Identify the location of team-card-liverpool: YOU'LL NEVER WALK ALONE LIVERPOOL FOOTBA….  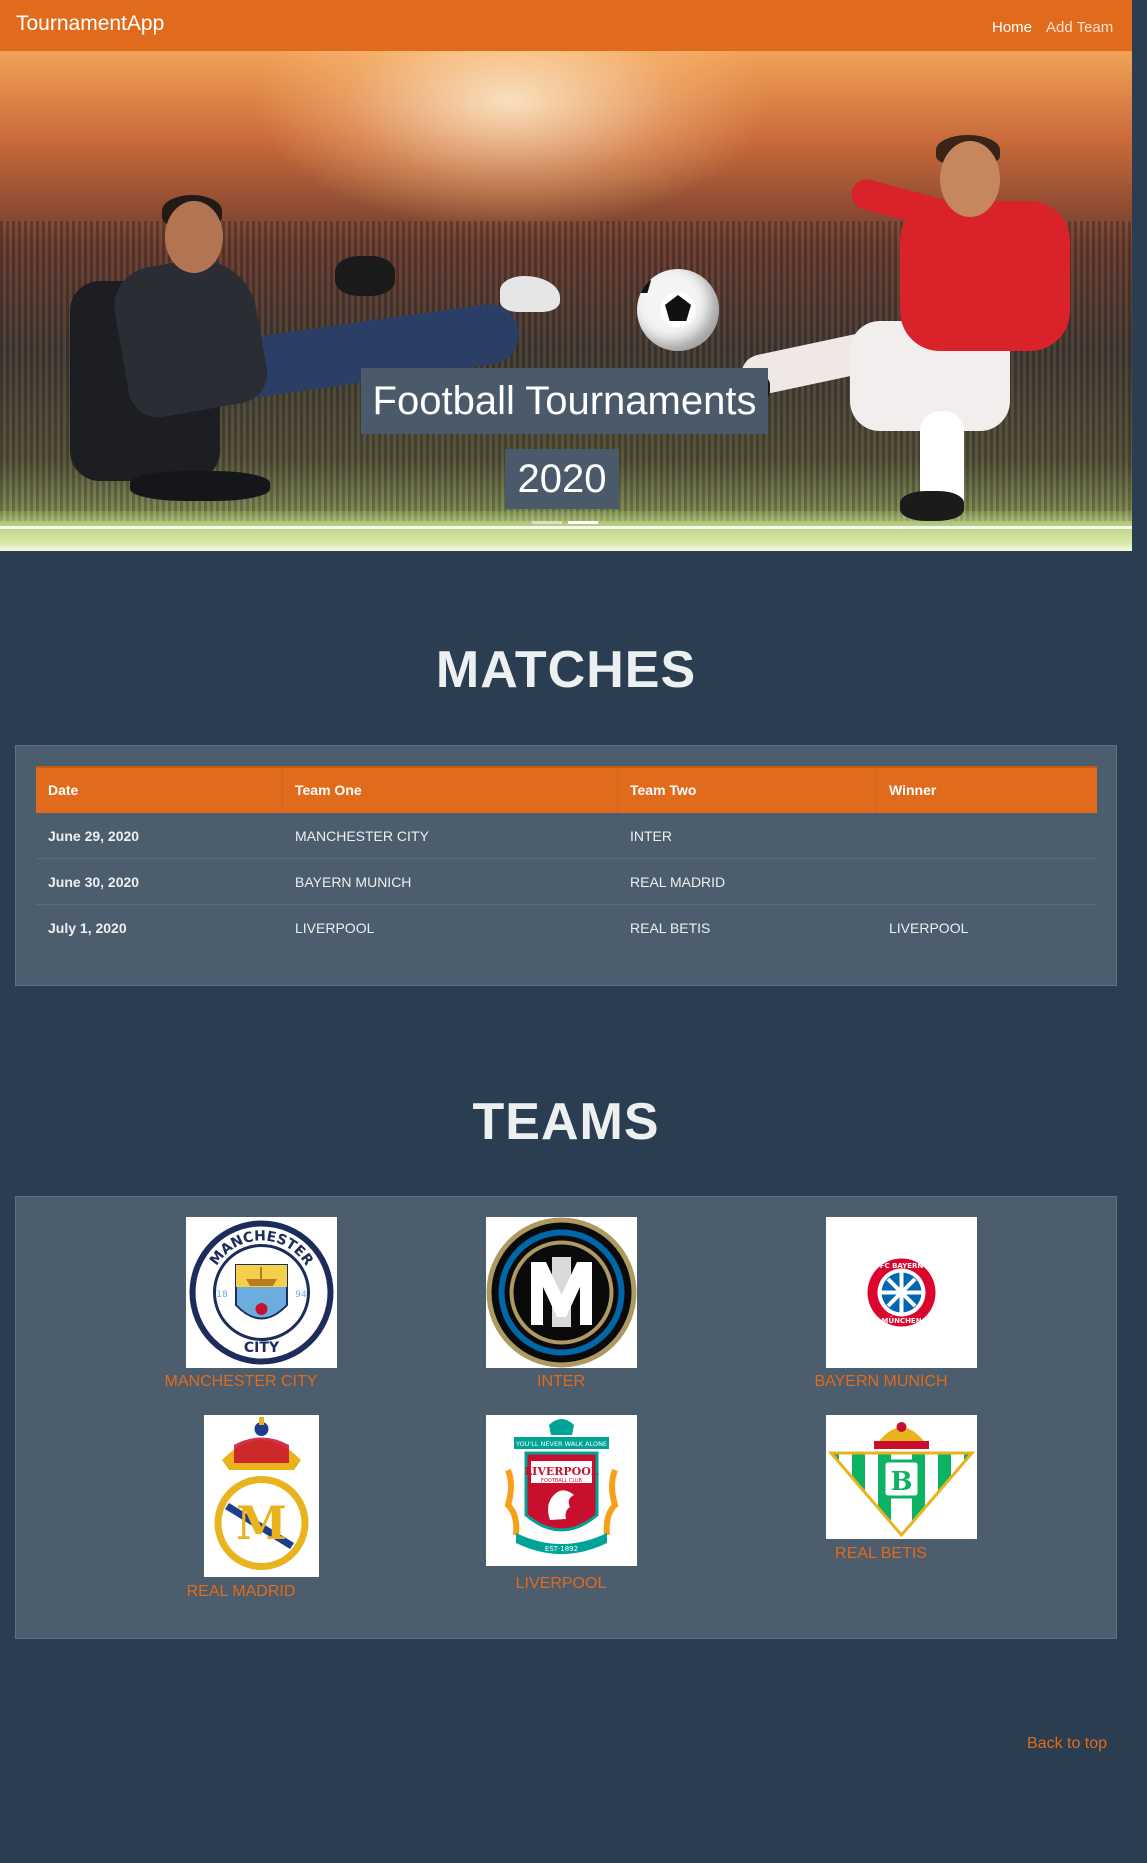
(561, 1515).